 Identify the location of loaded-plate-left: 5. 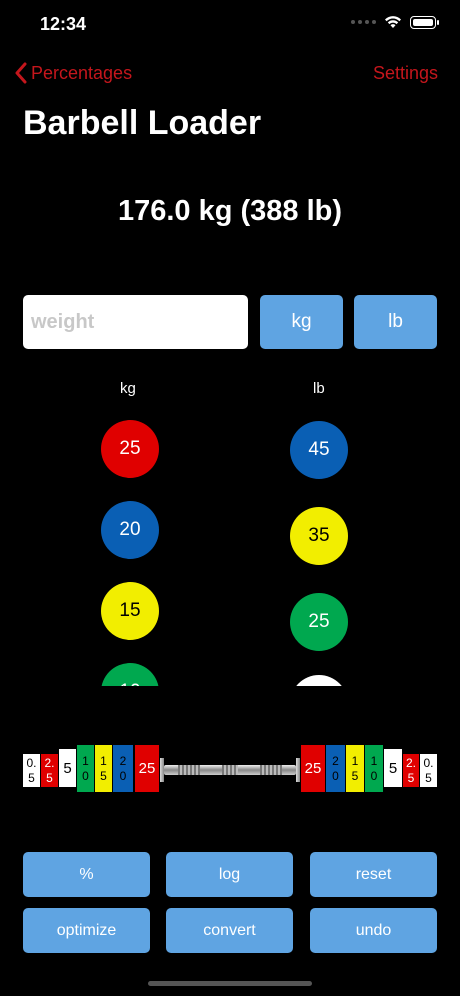
(67, 768).